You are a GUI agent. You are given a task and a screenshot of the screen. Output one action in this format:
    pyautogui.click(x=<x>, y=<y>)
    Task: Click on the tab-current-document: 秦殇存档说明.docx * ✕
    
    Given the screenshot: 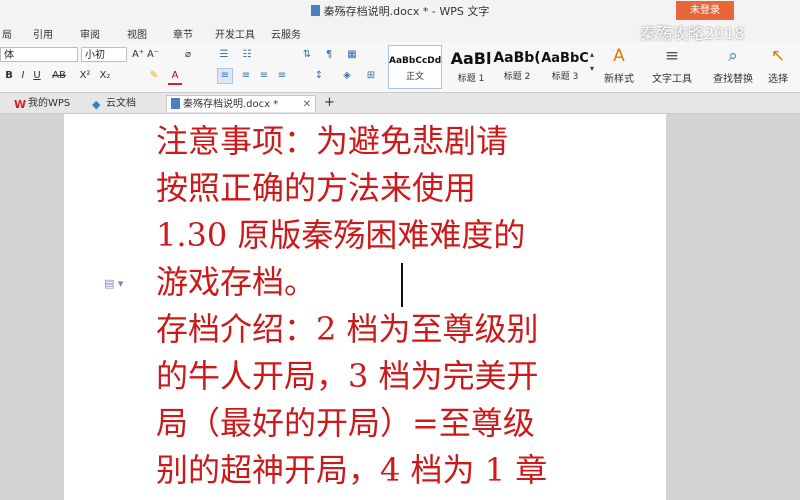 What is the action you would take?
    pyautogui.click(x=241, y=103)
    